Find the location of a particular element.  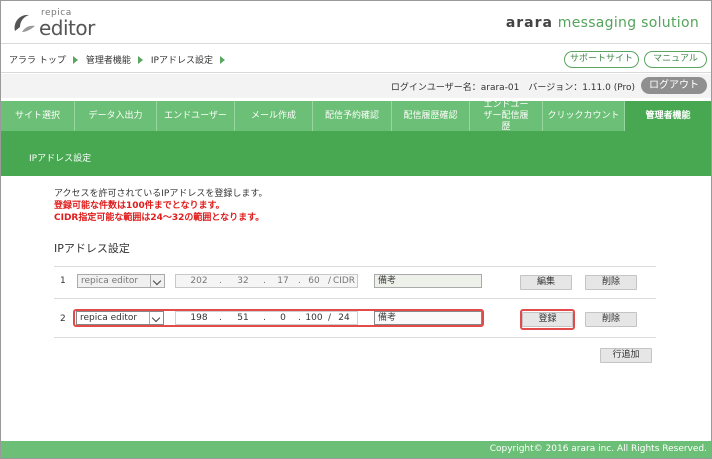

nav-item-delivery-history: 配信履歴確認 is located at coordinates (431, 116).